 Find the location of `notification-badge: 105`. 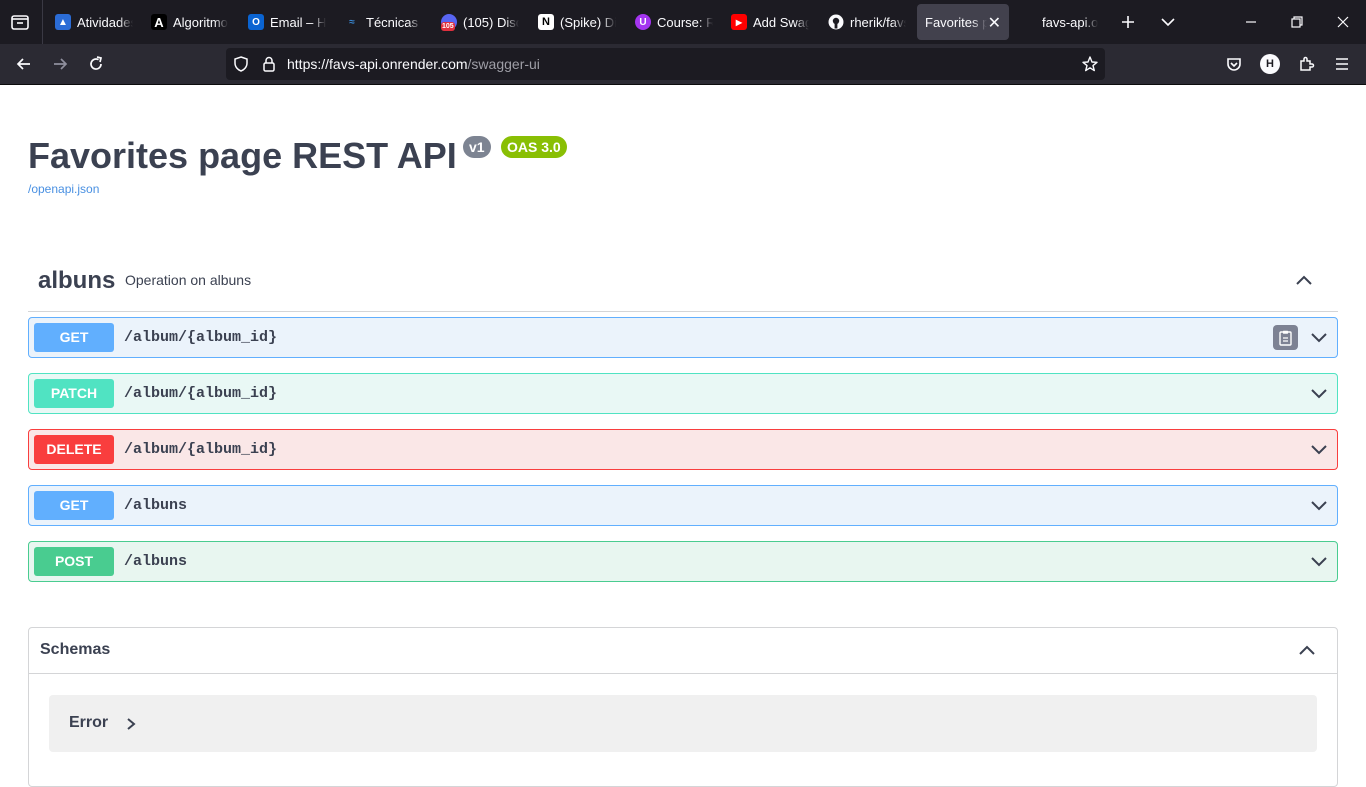

notification-badge: 105 is located at coordinates (448, 26).